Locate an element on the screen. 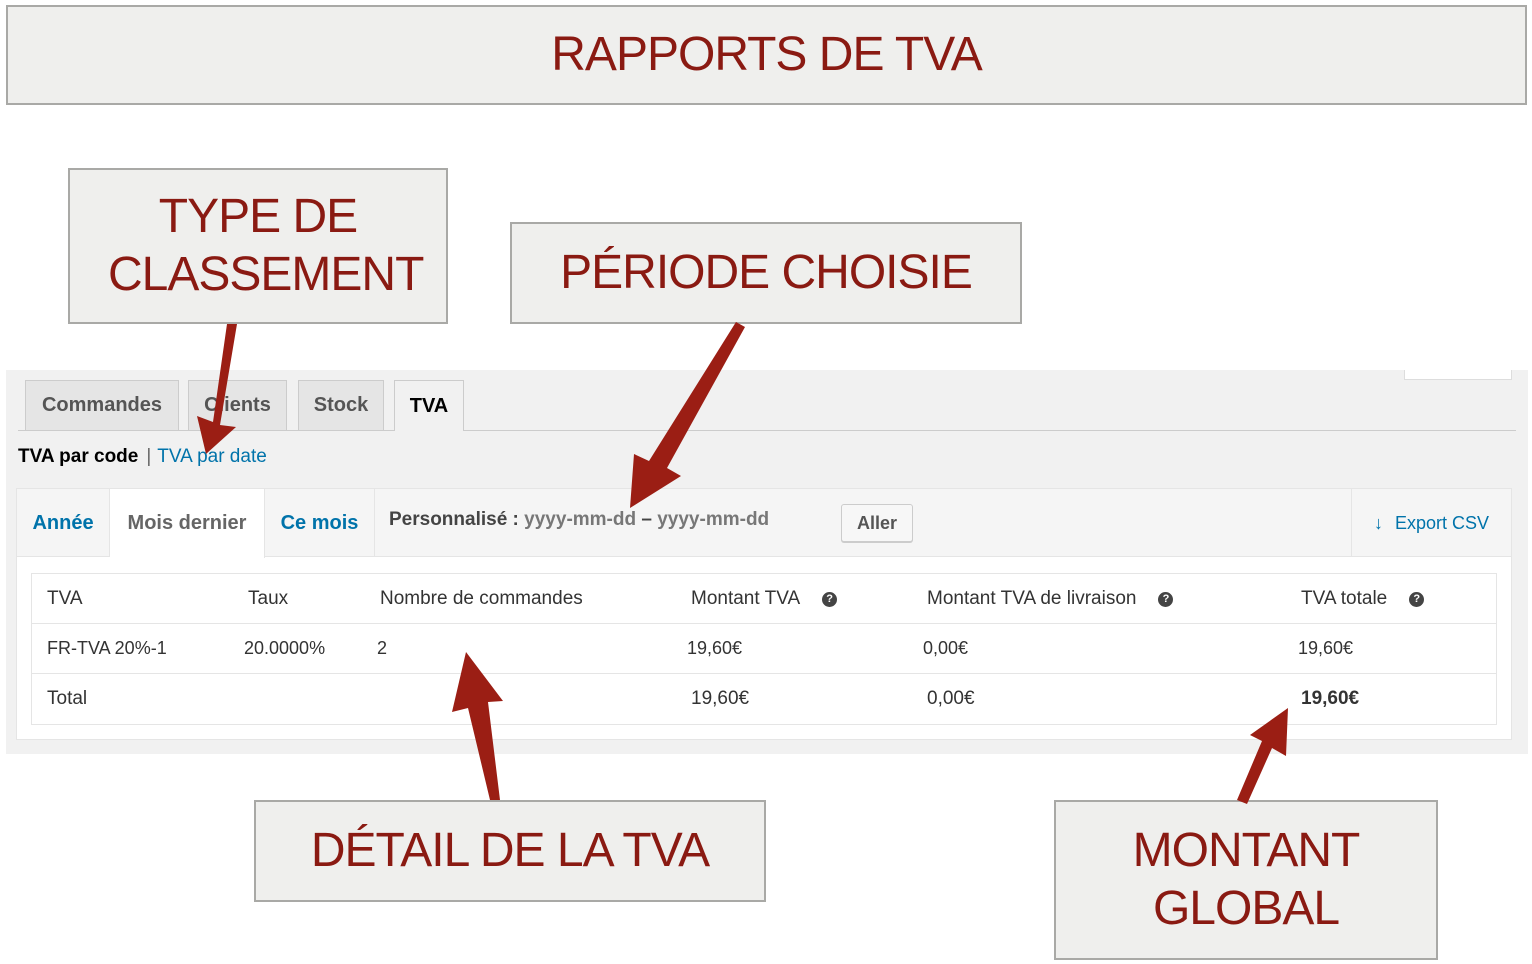 The height and width of the screenshot is (964, 1532). arrow-montant is located at coordinates (1262, 756).